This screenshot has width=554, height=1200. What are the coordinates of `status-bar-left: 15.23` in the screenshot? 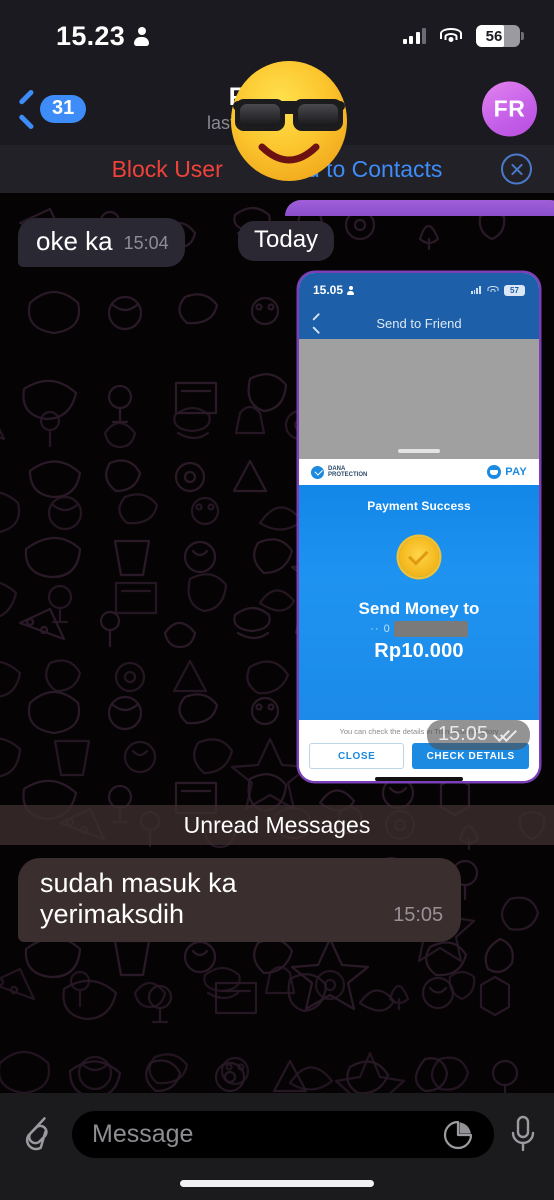 It's located at (103, 36).